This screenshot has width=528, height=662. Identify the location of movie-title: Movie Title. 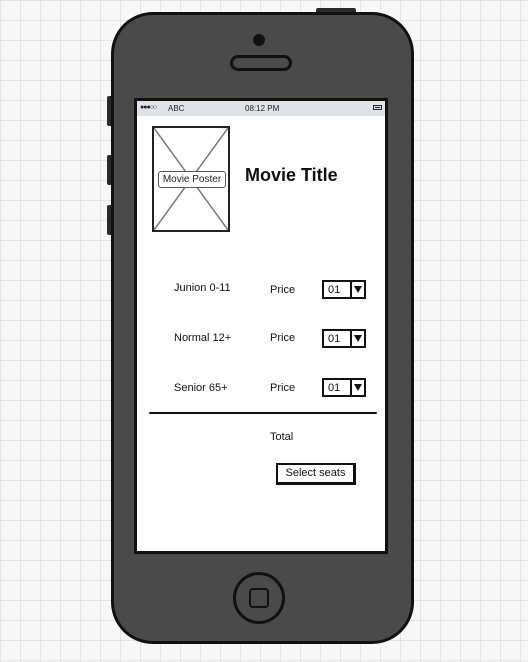
(291, 175).